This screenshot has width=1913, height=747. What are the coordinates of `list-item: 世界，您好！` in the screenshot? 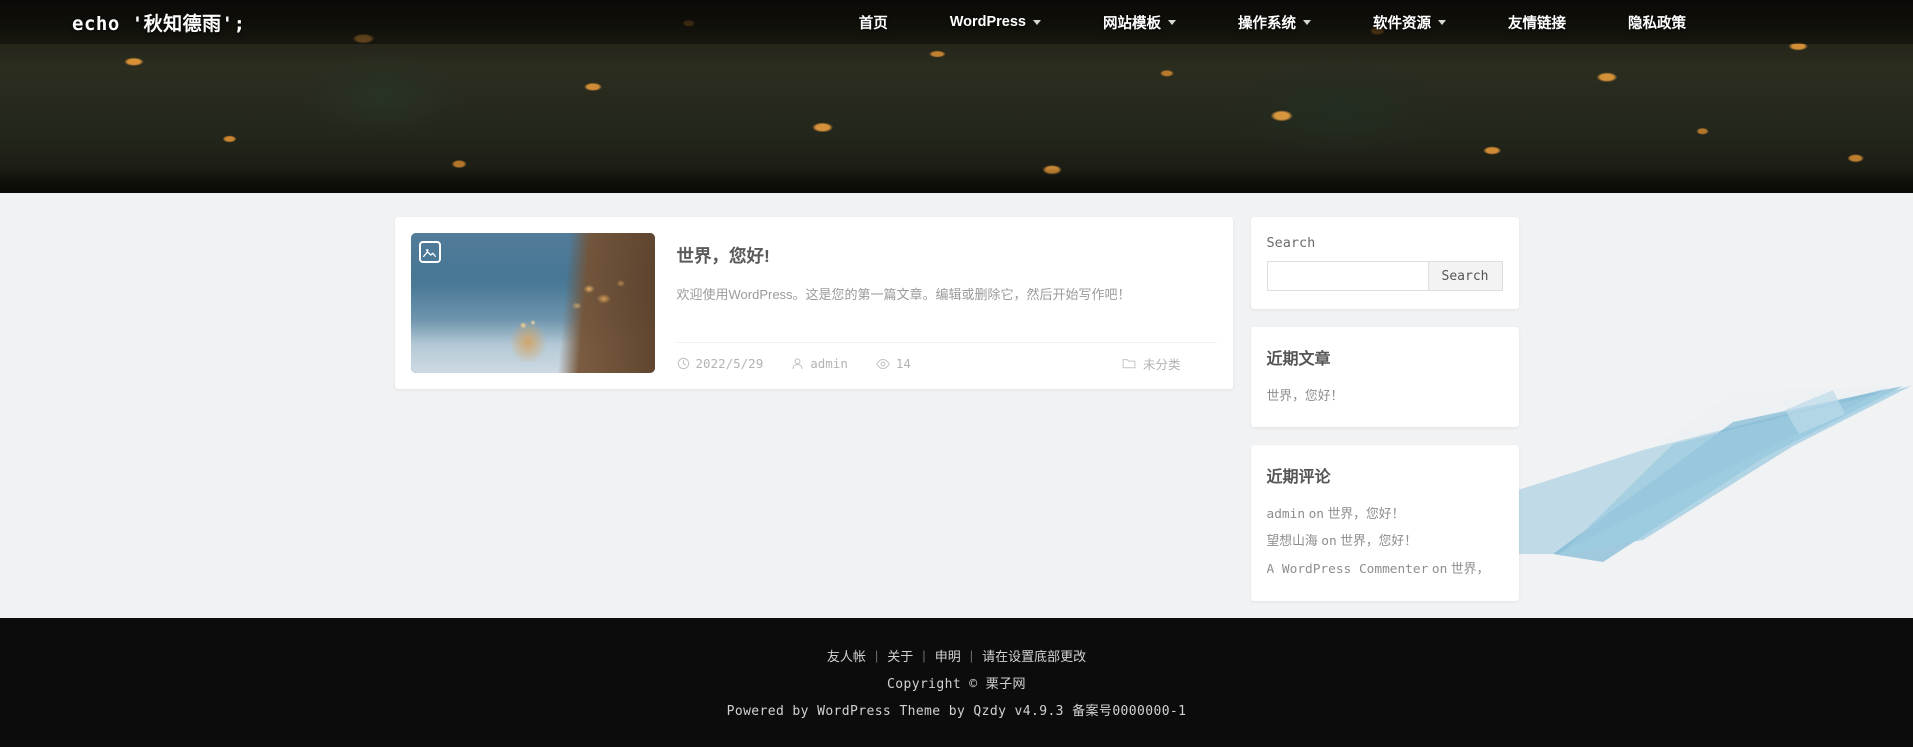 It's located at (1385, 396).